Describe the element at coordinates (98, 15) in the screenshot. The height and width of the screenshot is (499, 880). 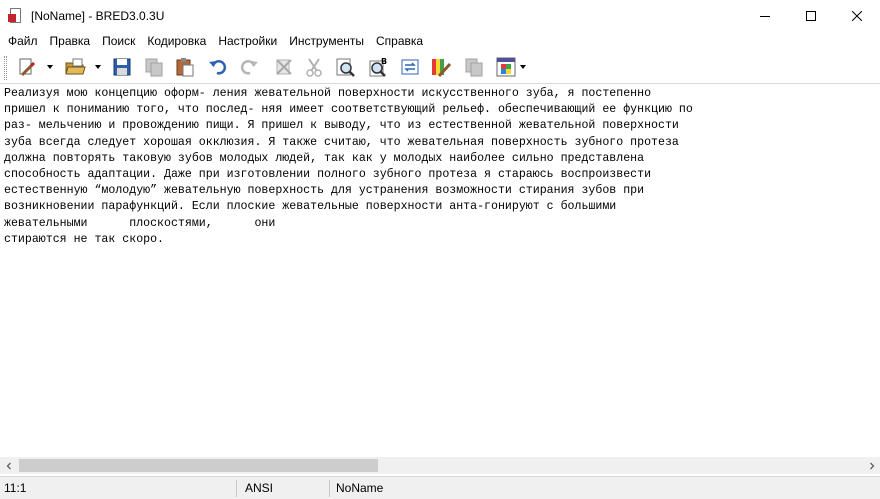
I see `window-title: [NoName] - BRED3.0.3U` at that location.